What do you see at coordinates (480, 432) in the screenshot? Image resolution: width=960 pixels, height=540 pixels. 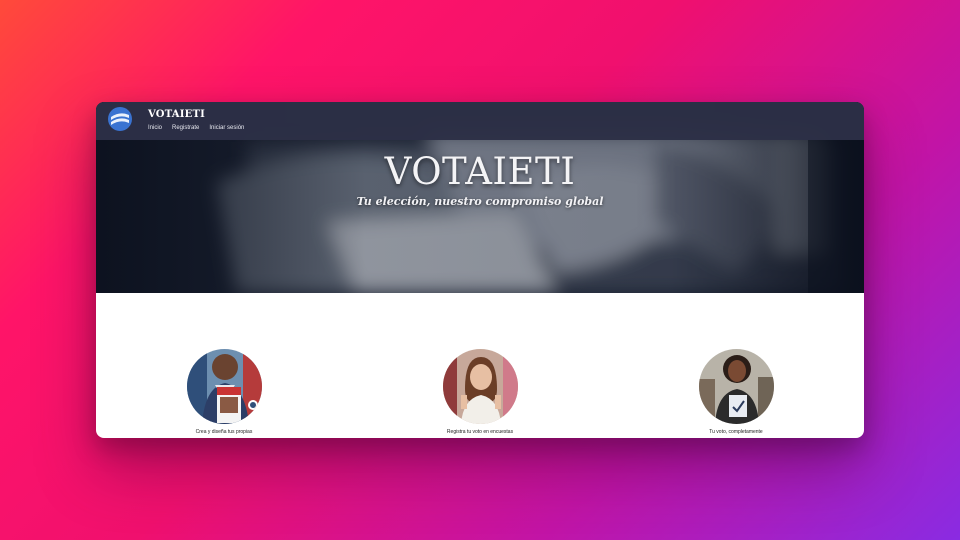 I see `feature-caption-register: Registra tu voto en encuestas` at bounding box center [480, 432].